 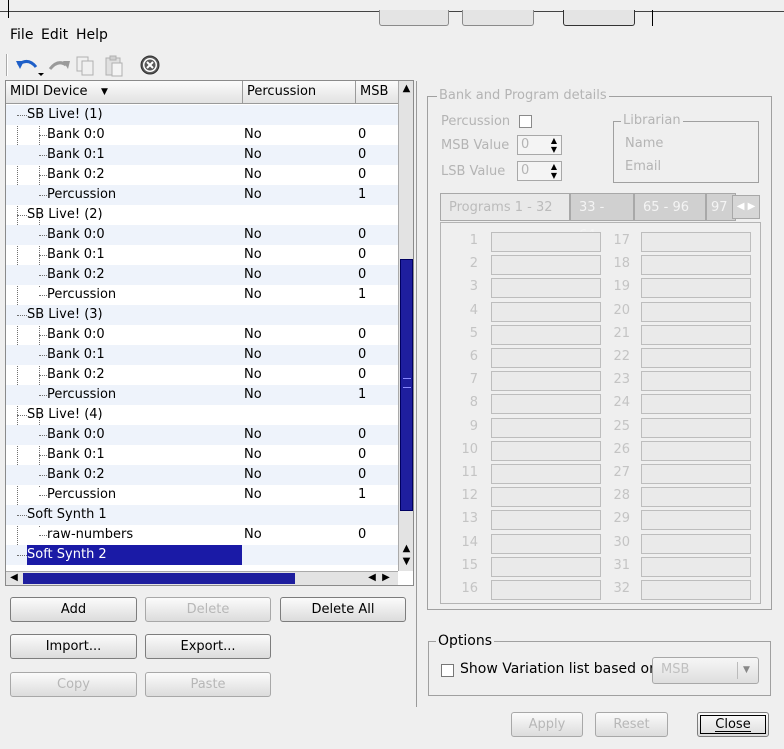 What do you see at coordinates (343, 609) in the screenshot?
I see `delete-all-button: Delete All` at bounding box center [343, 609].